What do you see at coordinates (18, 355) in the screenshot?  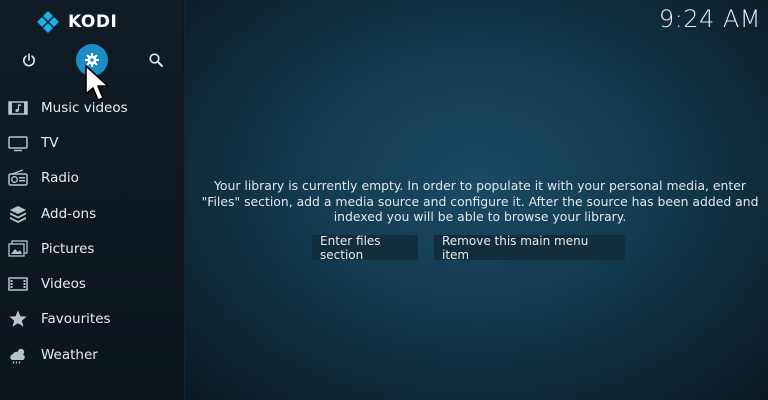 I see `weather-icon` at bounding box center [18, 355].